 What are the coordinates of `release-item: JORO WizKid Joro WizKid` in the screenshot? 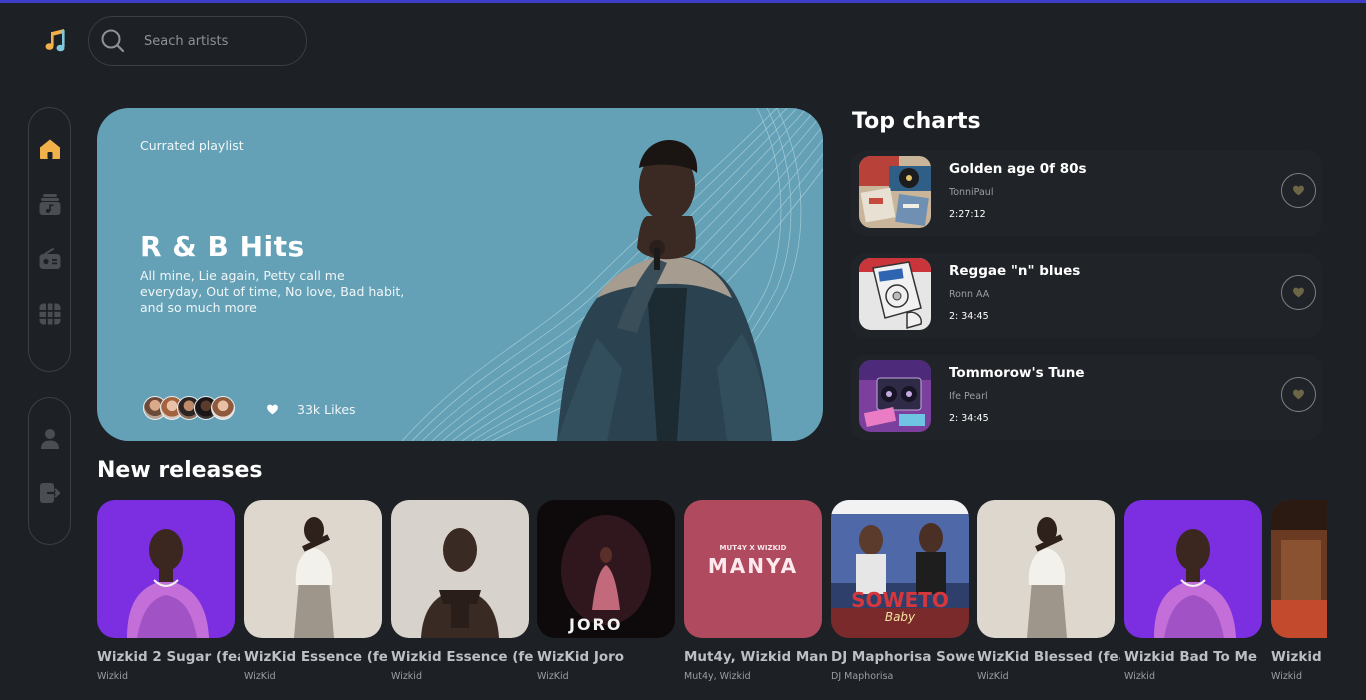 It's located at (606, 591).